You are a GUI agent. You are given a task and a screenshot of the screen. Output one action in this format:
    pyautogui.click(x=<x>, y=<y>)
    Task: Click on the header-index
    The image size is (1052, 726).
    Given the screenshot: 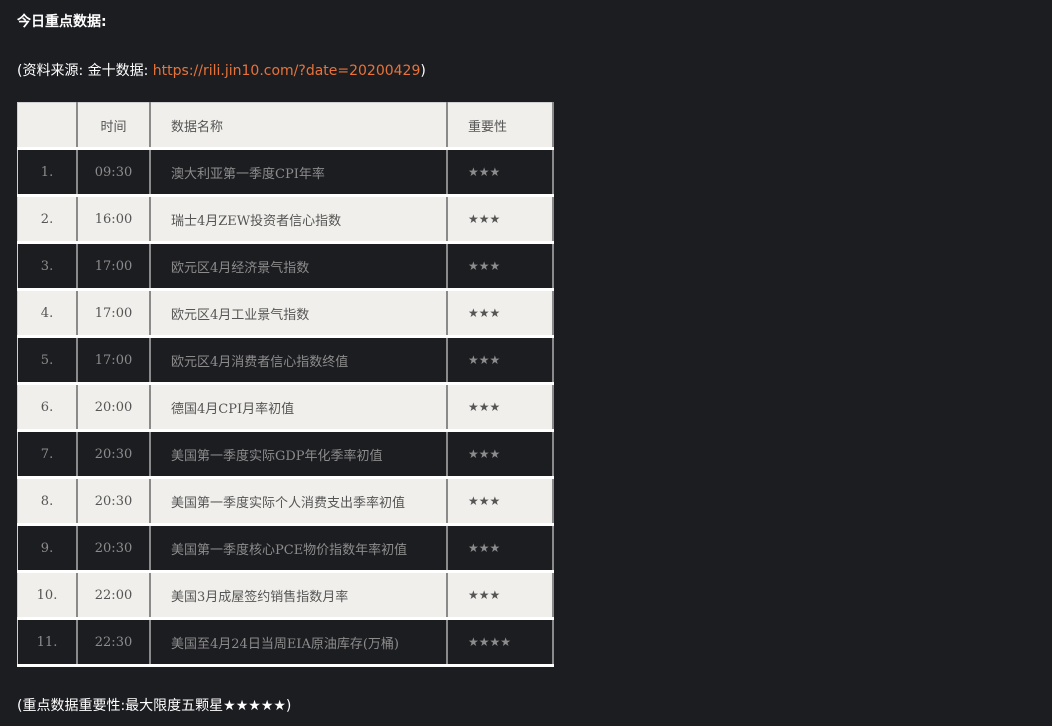 What is the action you would take?
    pyautogui.click(x=47, y=126)
    